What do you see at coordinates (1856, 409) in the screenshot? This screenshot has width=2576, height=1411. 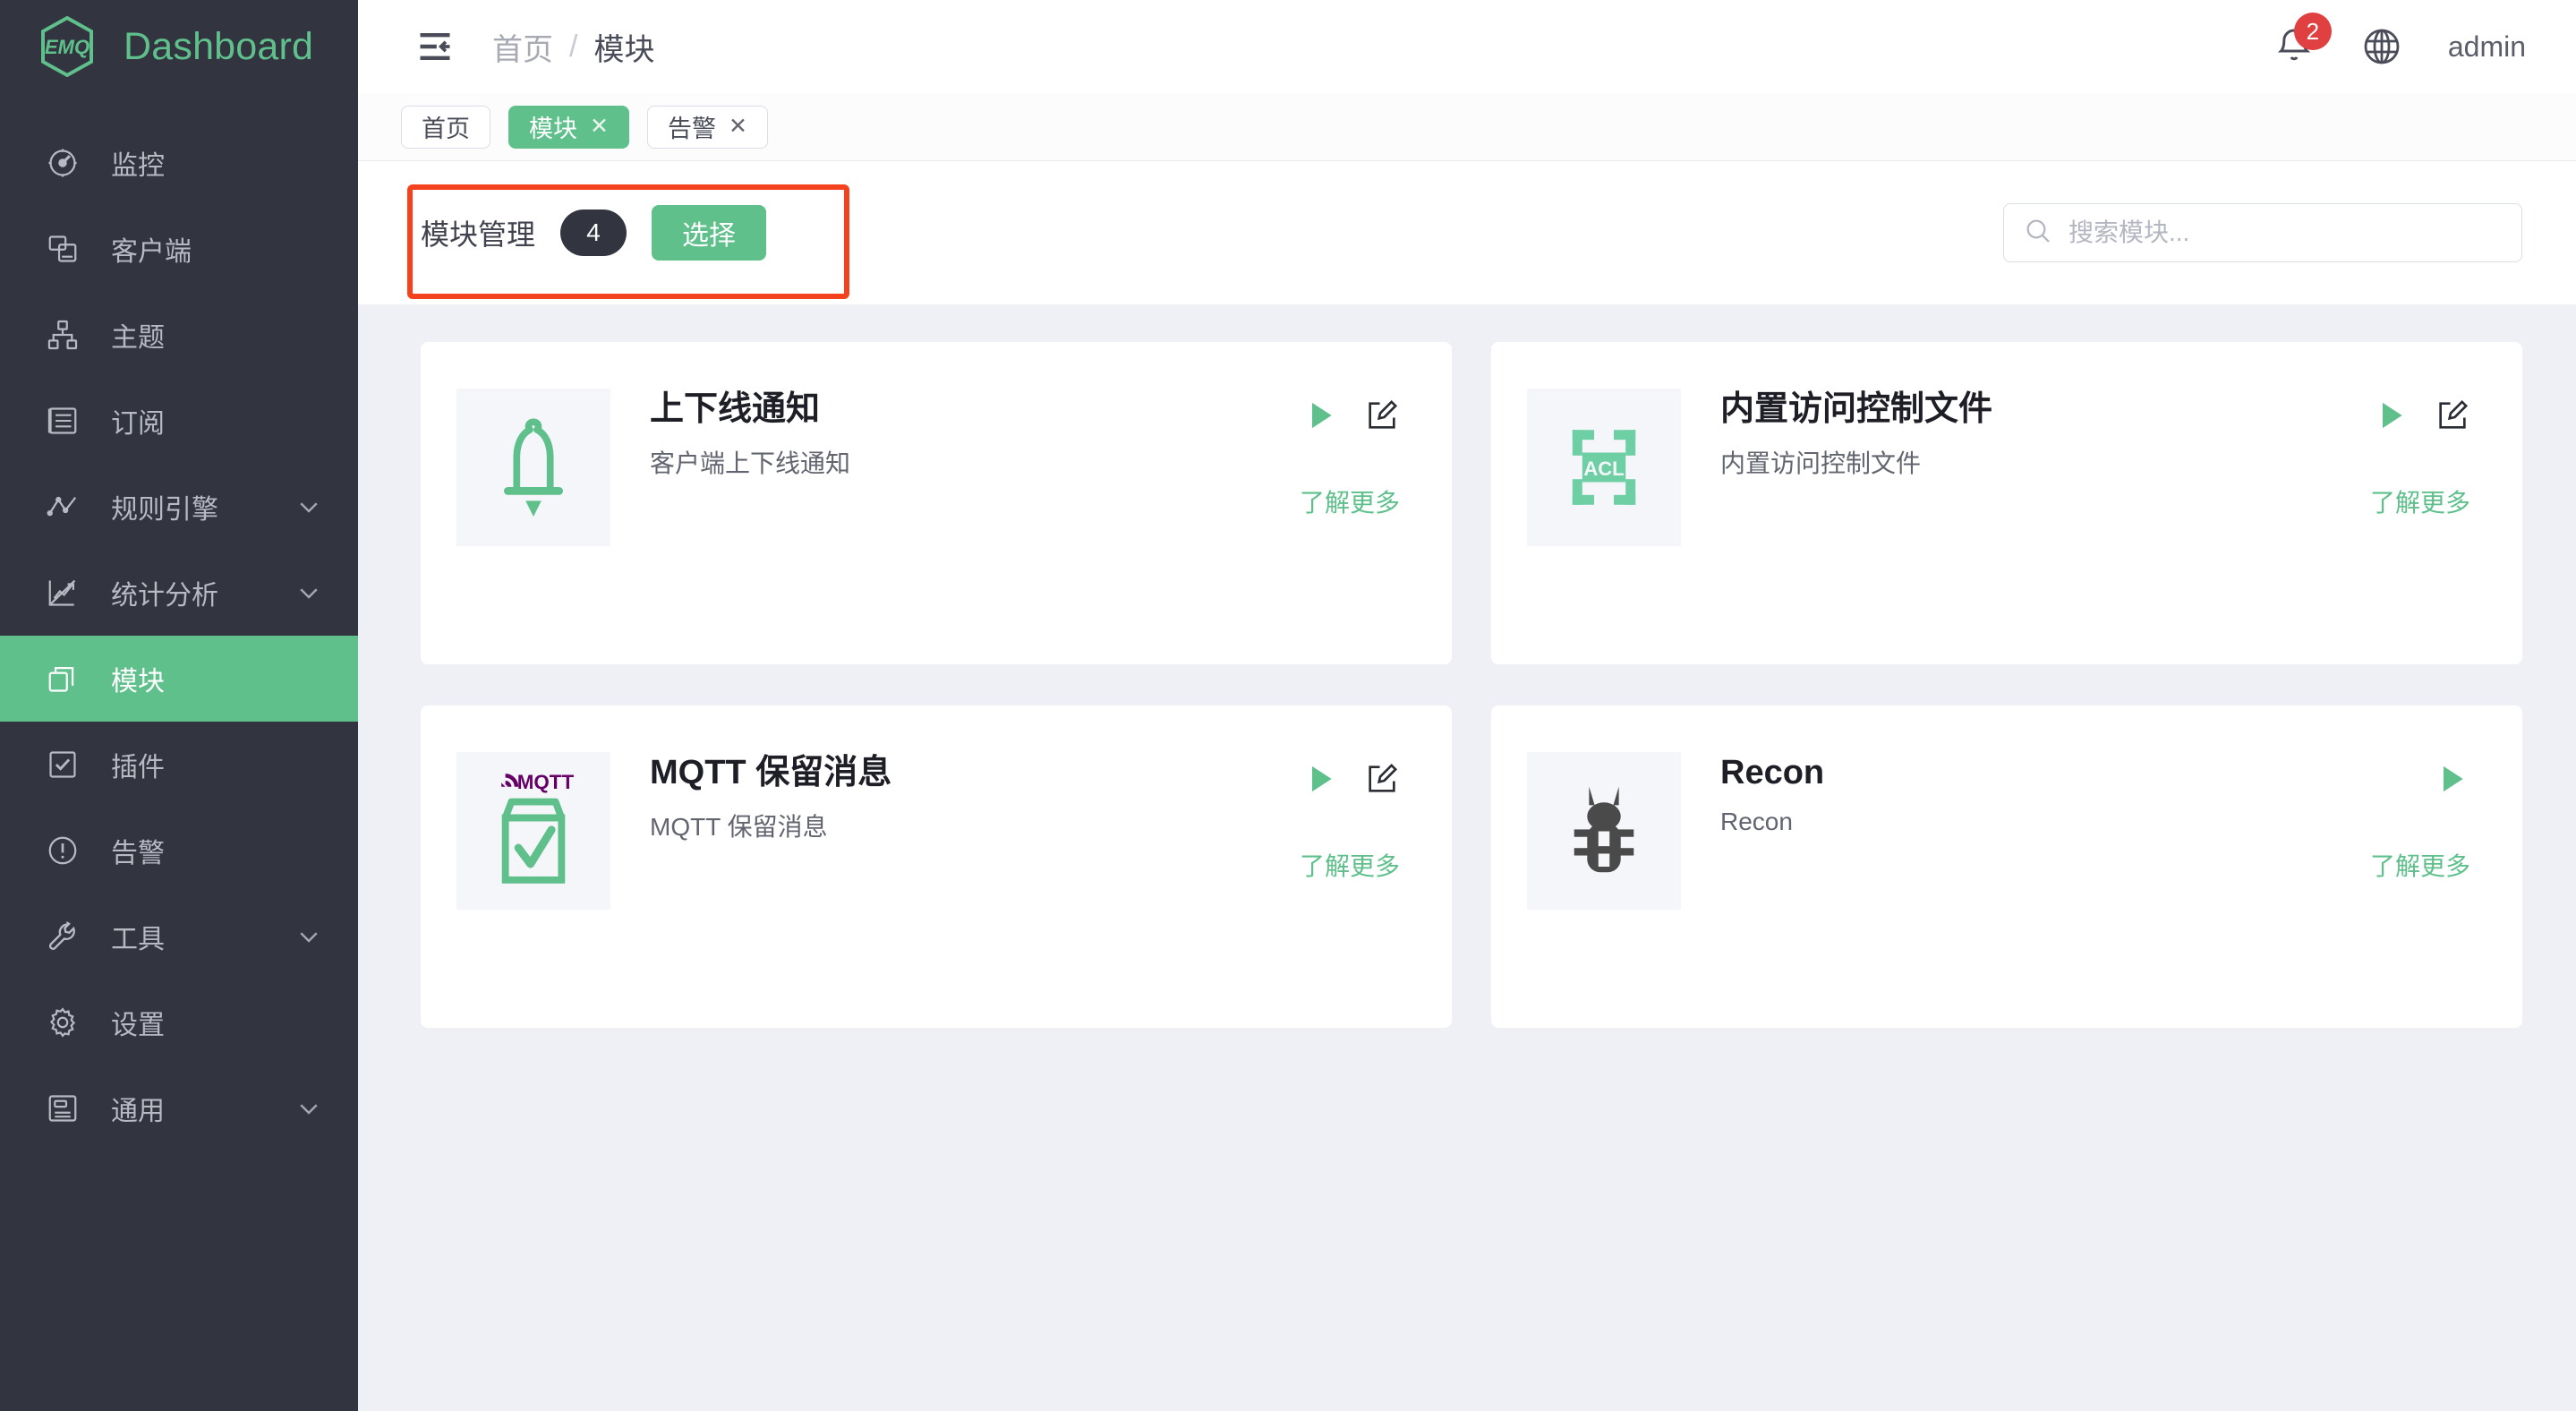 I see `module-title: 内置访问控制文件` at bounding box center [1856, 409].